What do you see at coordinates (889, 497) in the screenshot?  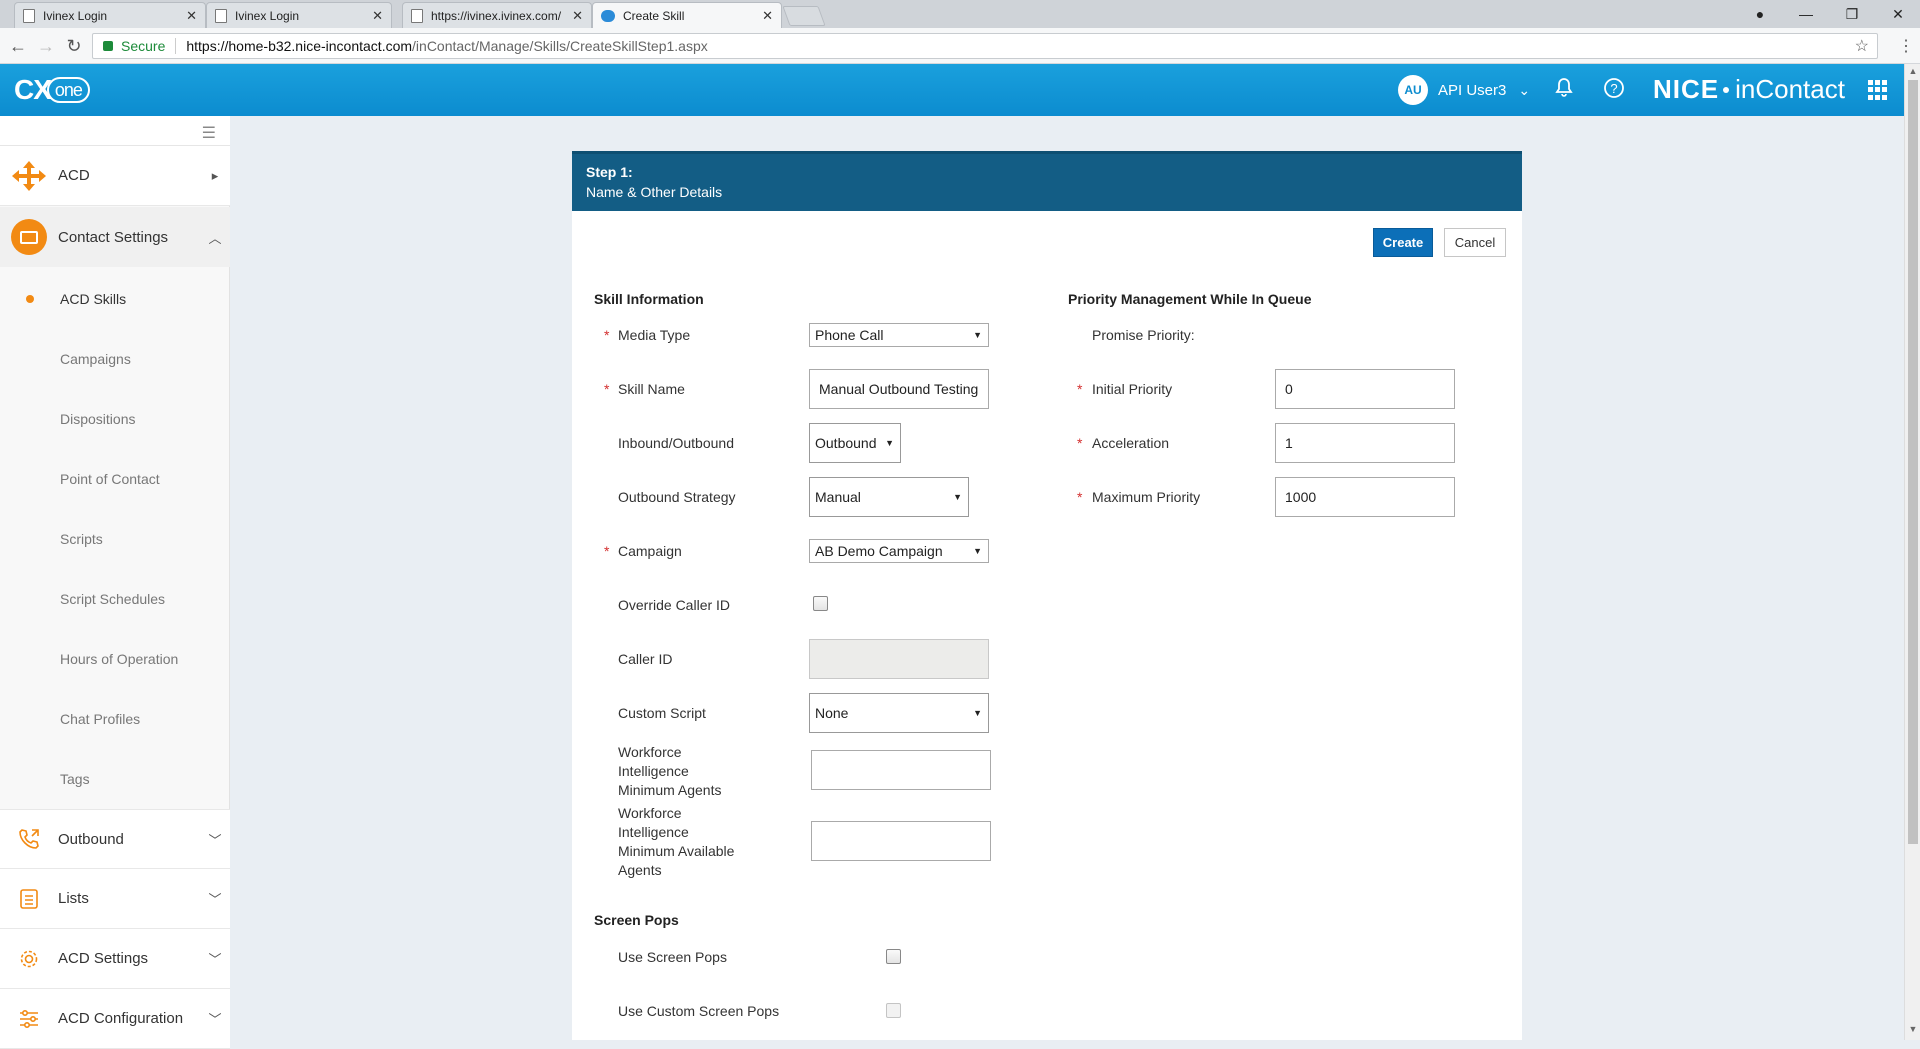 I see `outbound-strategy-select: Manual ▼` at bounding box center [889, 497].